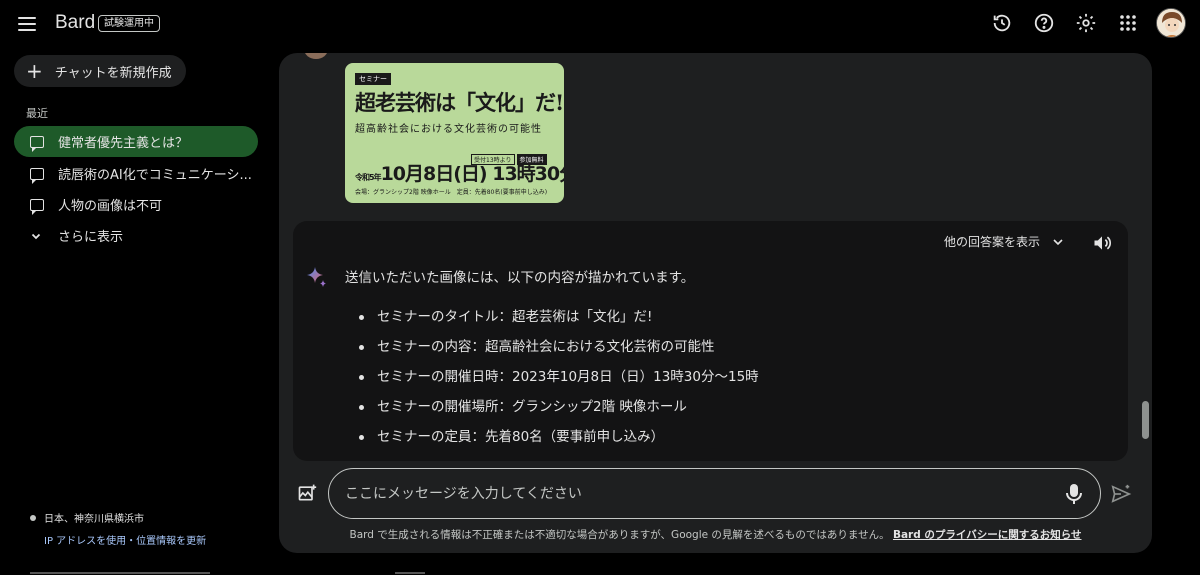 This screenshot has width=1200, height=575. Describe the element at coordinates (125, 539) in the screenshot. I see `update-location-link: IP アドレスを使用・位置情報を更新` at that location.